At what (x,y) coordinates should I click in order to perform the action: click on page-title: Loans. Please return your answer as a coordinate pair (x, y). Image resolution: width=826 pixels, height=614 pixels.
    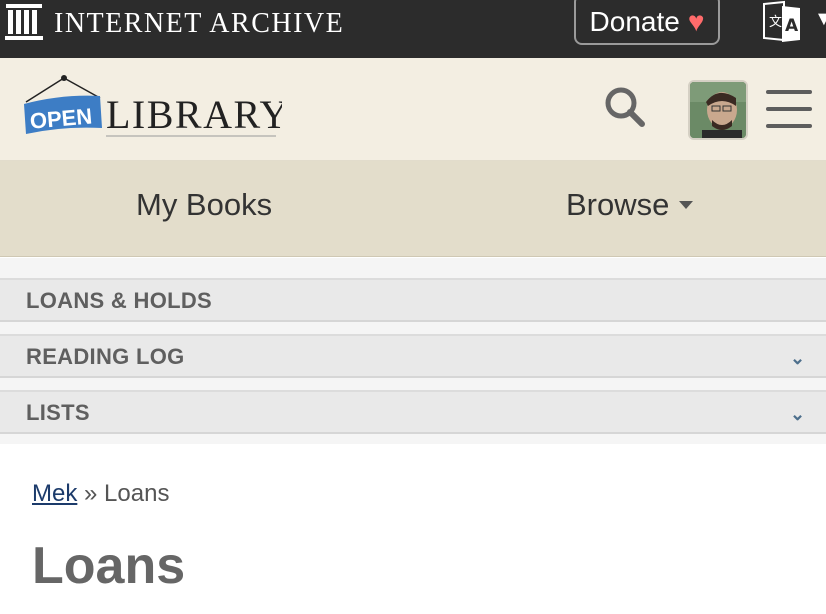
    Looking at the image, I should click on (109, 566).